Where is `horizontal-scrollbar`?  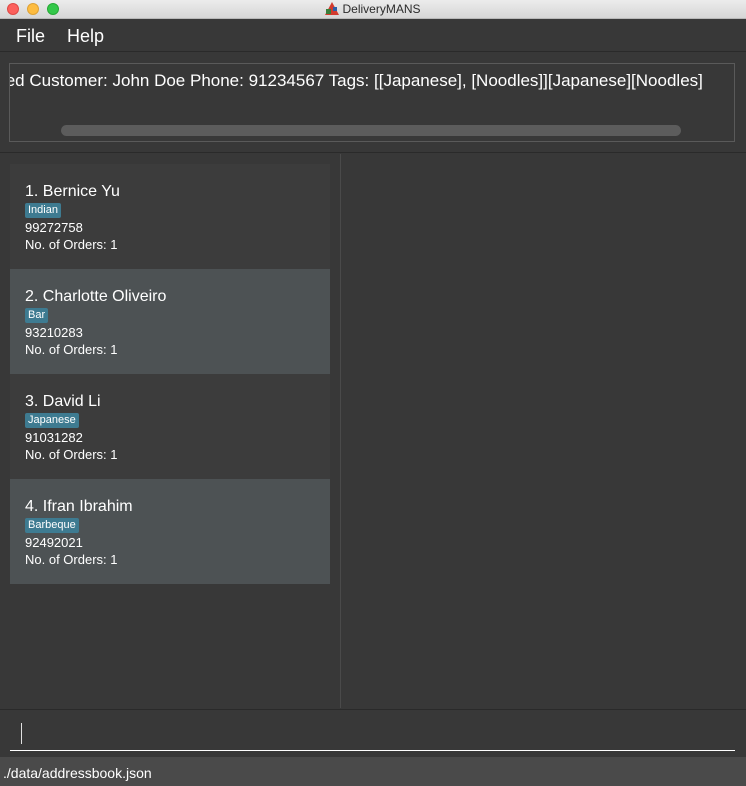 horizontal-scrollbar is located at coordinates (371, 130).